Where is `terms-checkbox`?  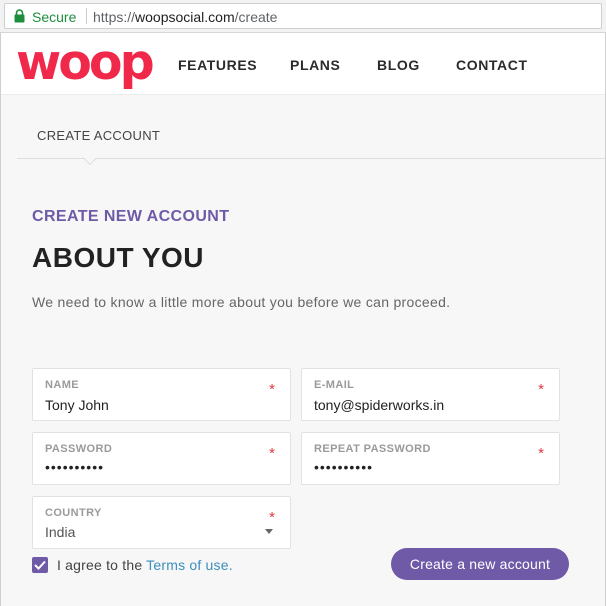
terms-checkbox is located at coordinates (40, 565).